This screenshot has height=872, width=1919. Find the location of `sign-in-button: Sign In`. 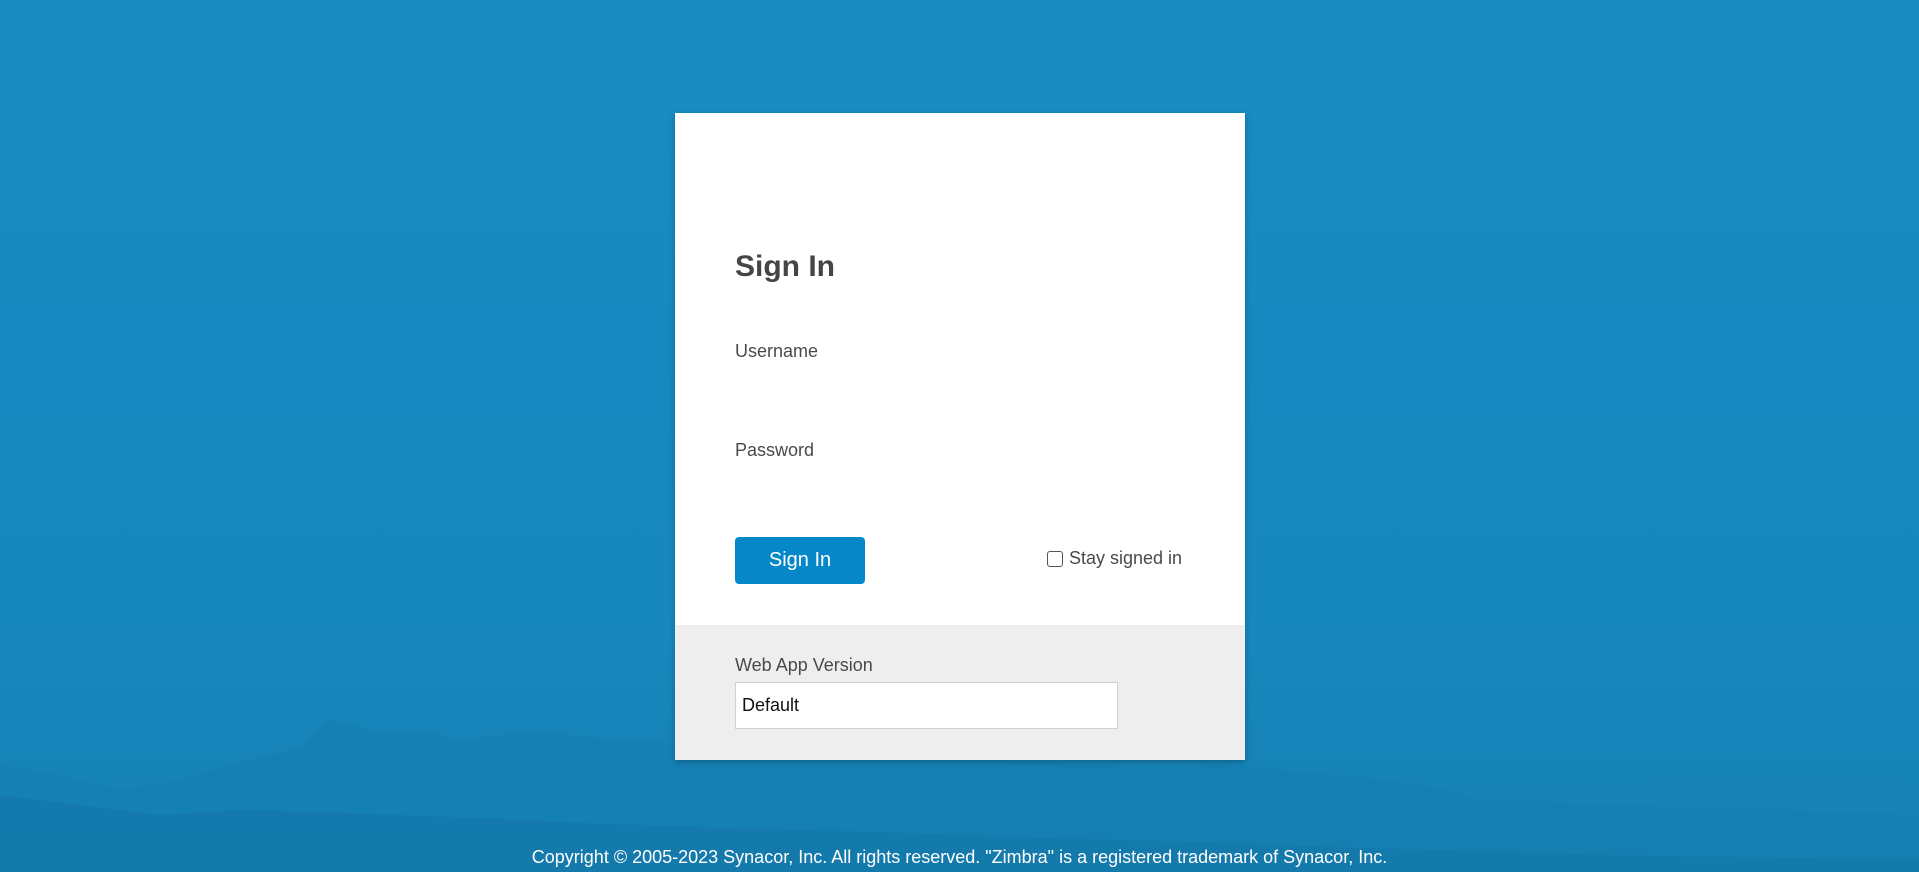

sign-in-button: Sign In is located at coordinates (800, 560).